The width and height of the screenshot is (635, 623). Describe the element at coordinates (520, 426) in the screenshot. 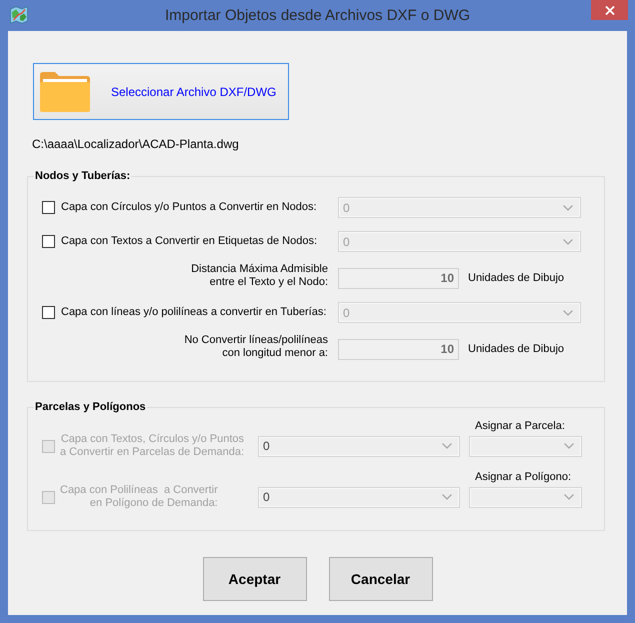

I see `field-label: Asignar a Parcela:` at that location.